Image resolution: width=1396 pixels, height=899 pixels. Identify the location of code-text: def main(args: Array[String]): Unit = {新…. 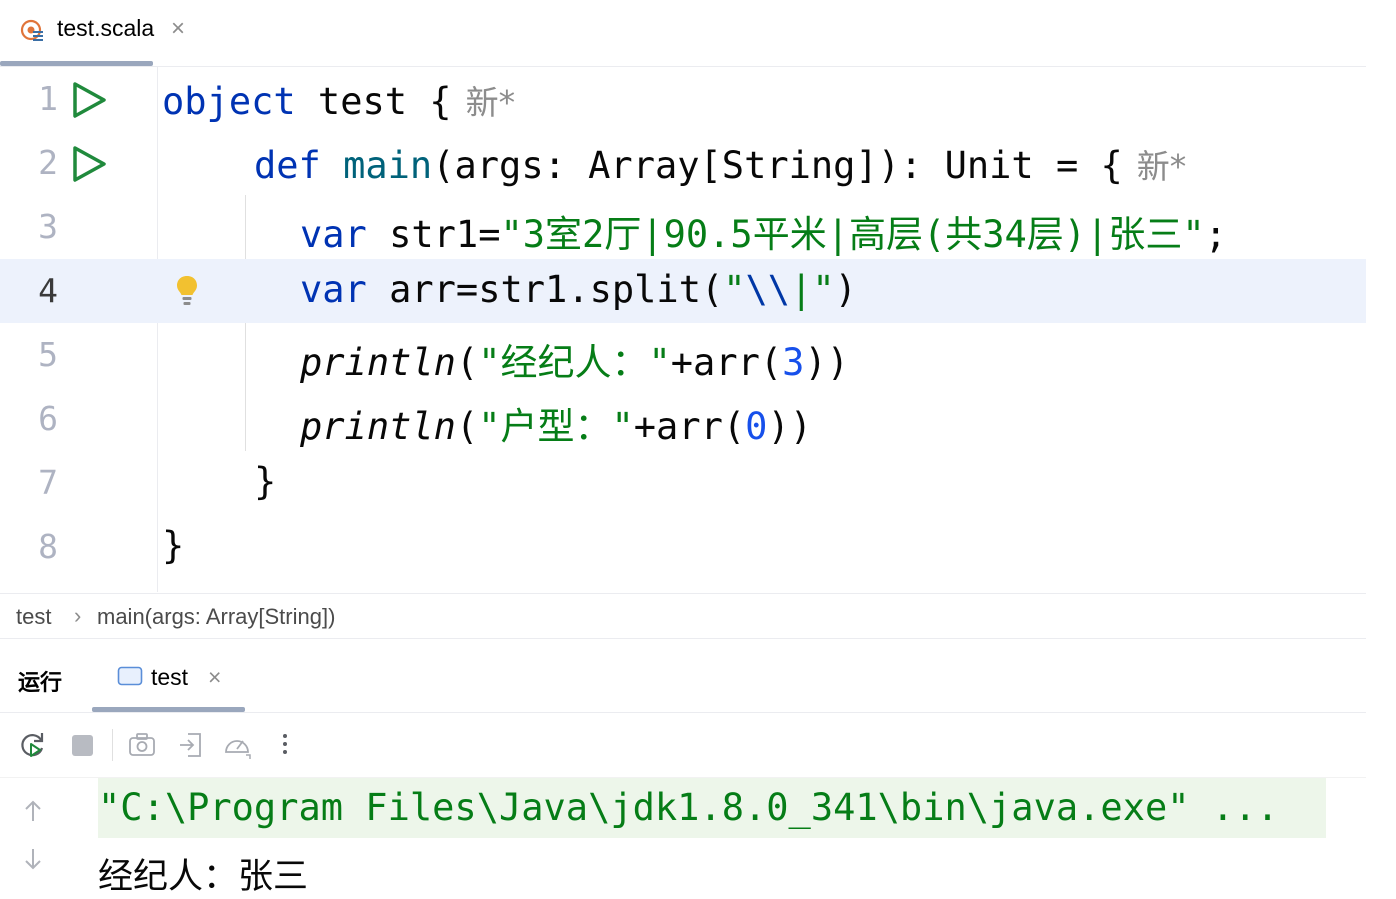
(720, 165).